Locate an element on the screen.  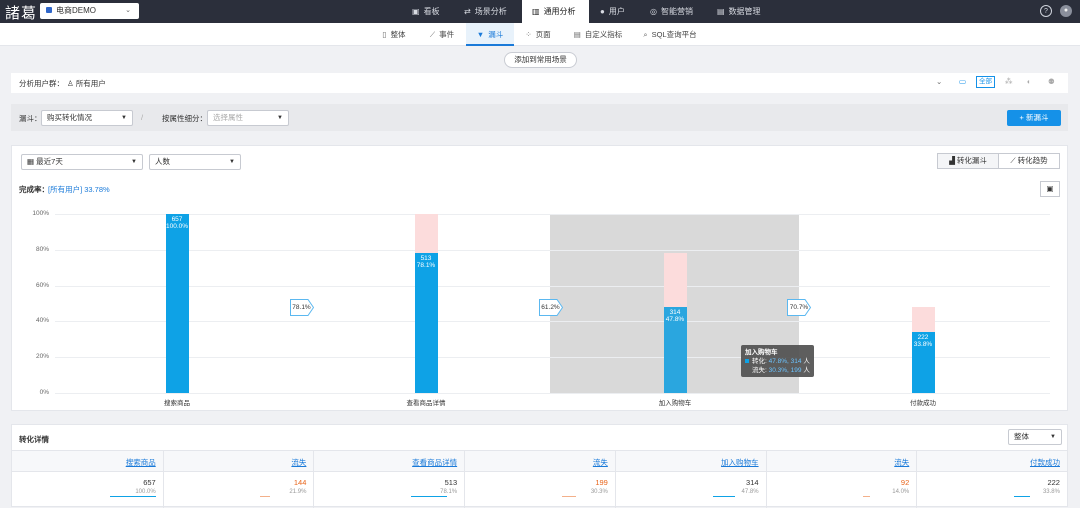
funnel-label: 漏斗： is located at coordinates (30, 118).